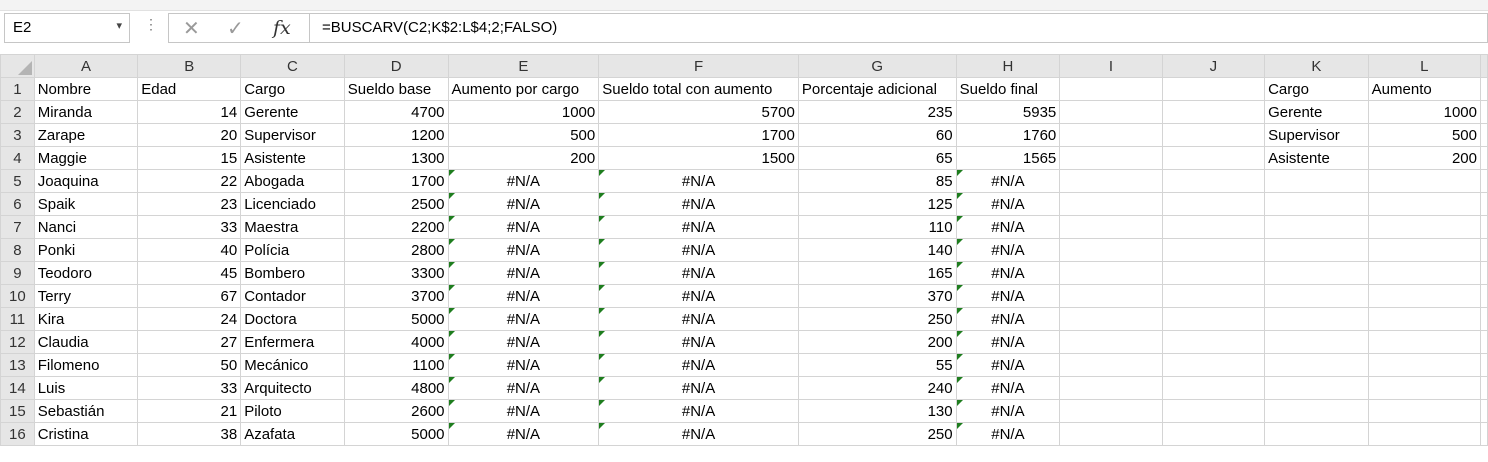 The width and height of the screenshot is (1488, 462). Describe the element at coordinates (1213, 135) in the screenshot. I see `cell-j3` at that location.